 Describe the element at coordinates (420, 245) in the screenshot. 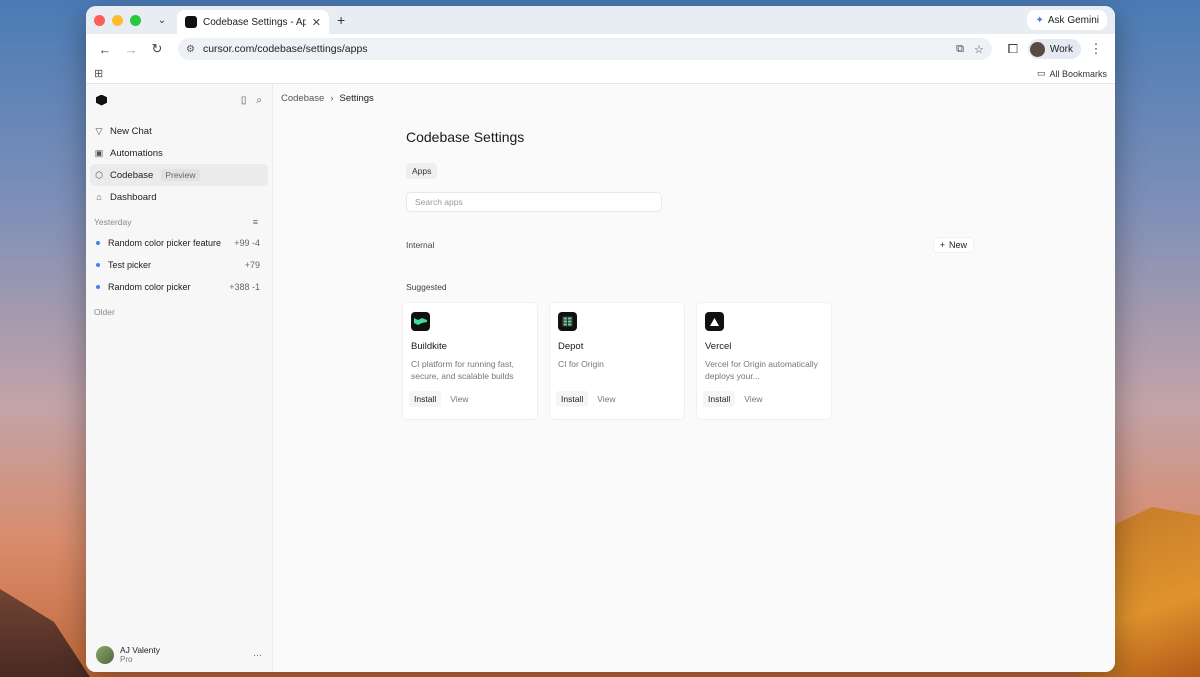

I see `internal-label: Internal` at that location.